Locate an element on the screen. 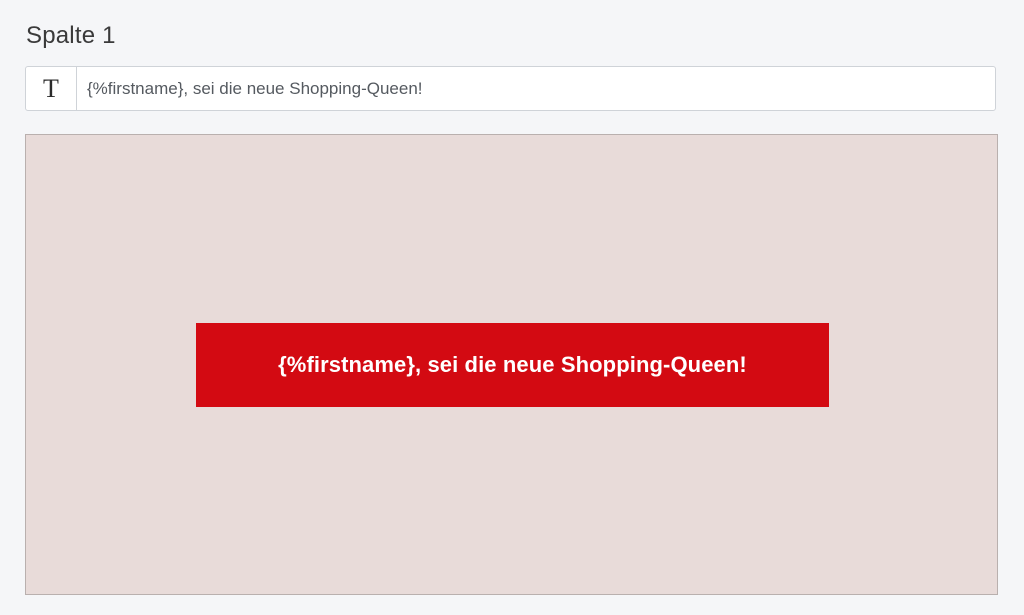 The image size is (1024, 615). button-text-input is located at coordinates (536, 88).